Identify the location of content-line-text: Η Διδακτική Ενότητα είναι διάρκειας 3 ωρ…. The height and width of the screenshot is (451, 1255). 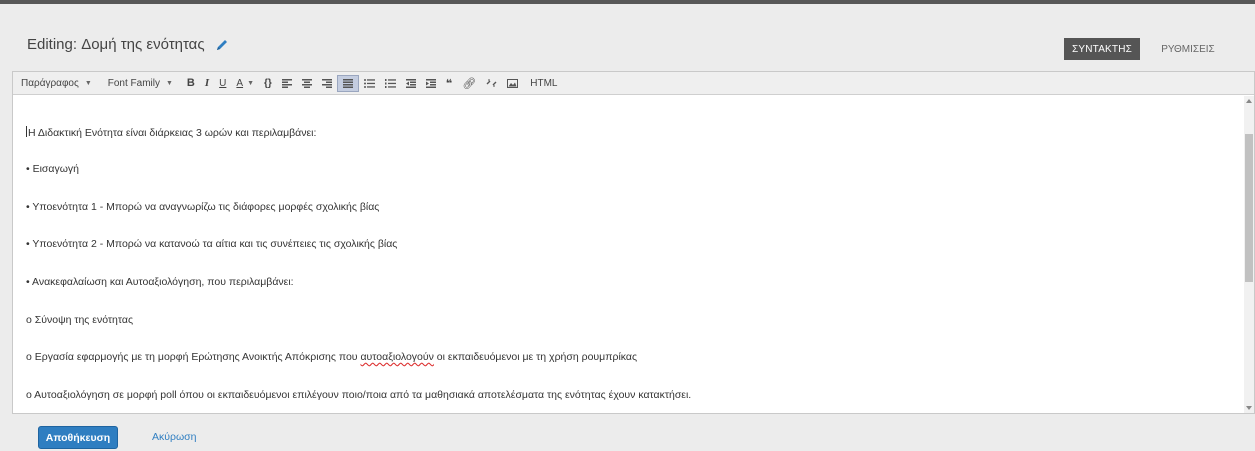
(172, 133).